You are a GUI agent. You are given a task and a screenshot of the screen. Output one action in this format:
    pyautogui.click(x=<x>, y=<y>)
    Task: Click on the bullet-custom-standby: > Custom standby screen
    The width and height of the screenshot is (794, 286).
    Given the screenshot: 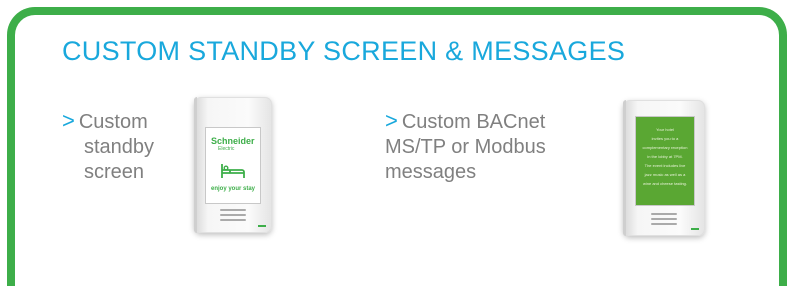 What is the action you would take?
    pyautogui.click(x=122, y=146)
    